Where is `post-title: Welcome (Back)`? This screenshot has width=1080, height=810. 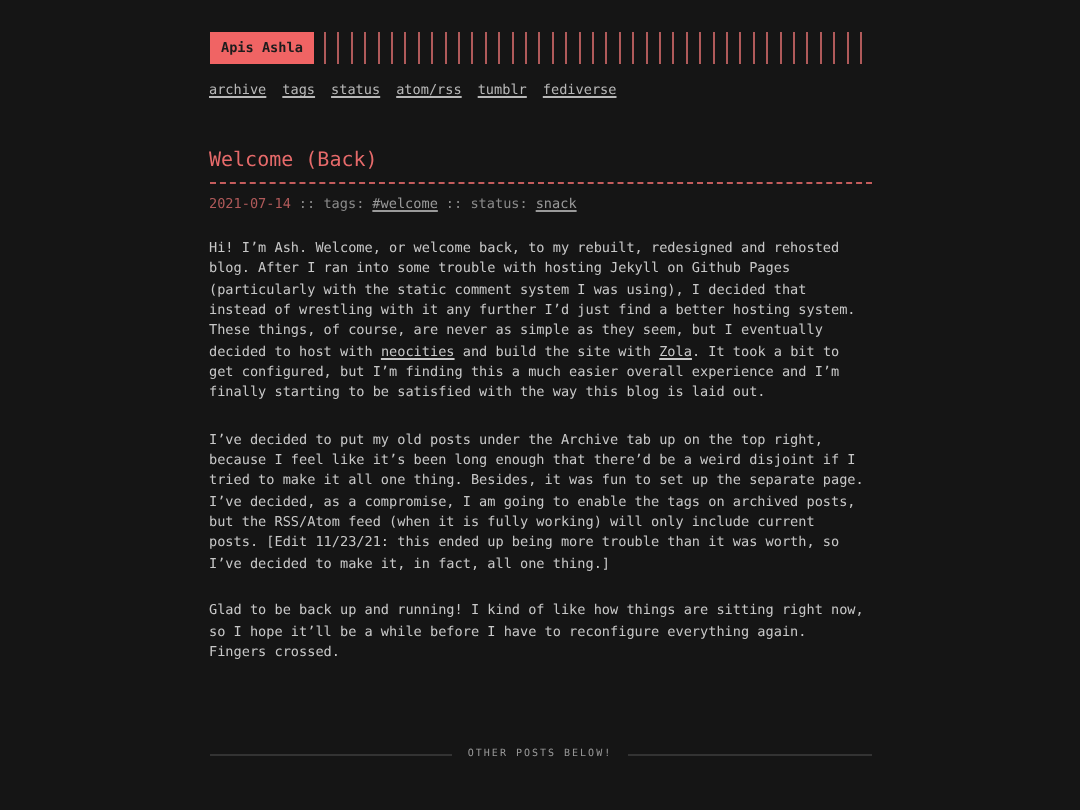
post-title: Welcome (Back) is located at coordinates (294, 161).